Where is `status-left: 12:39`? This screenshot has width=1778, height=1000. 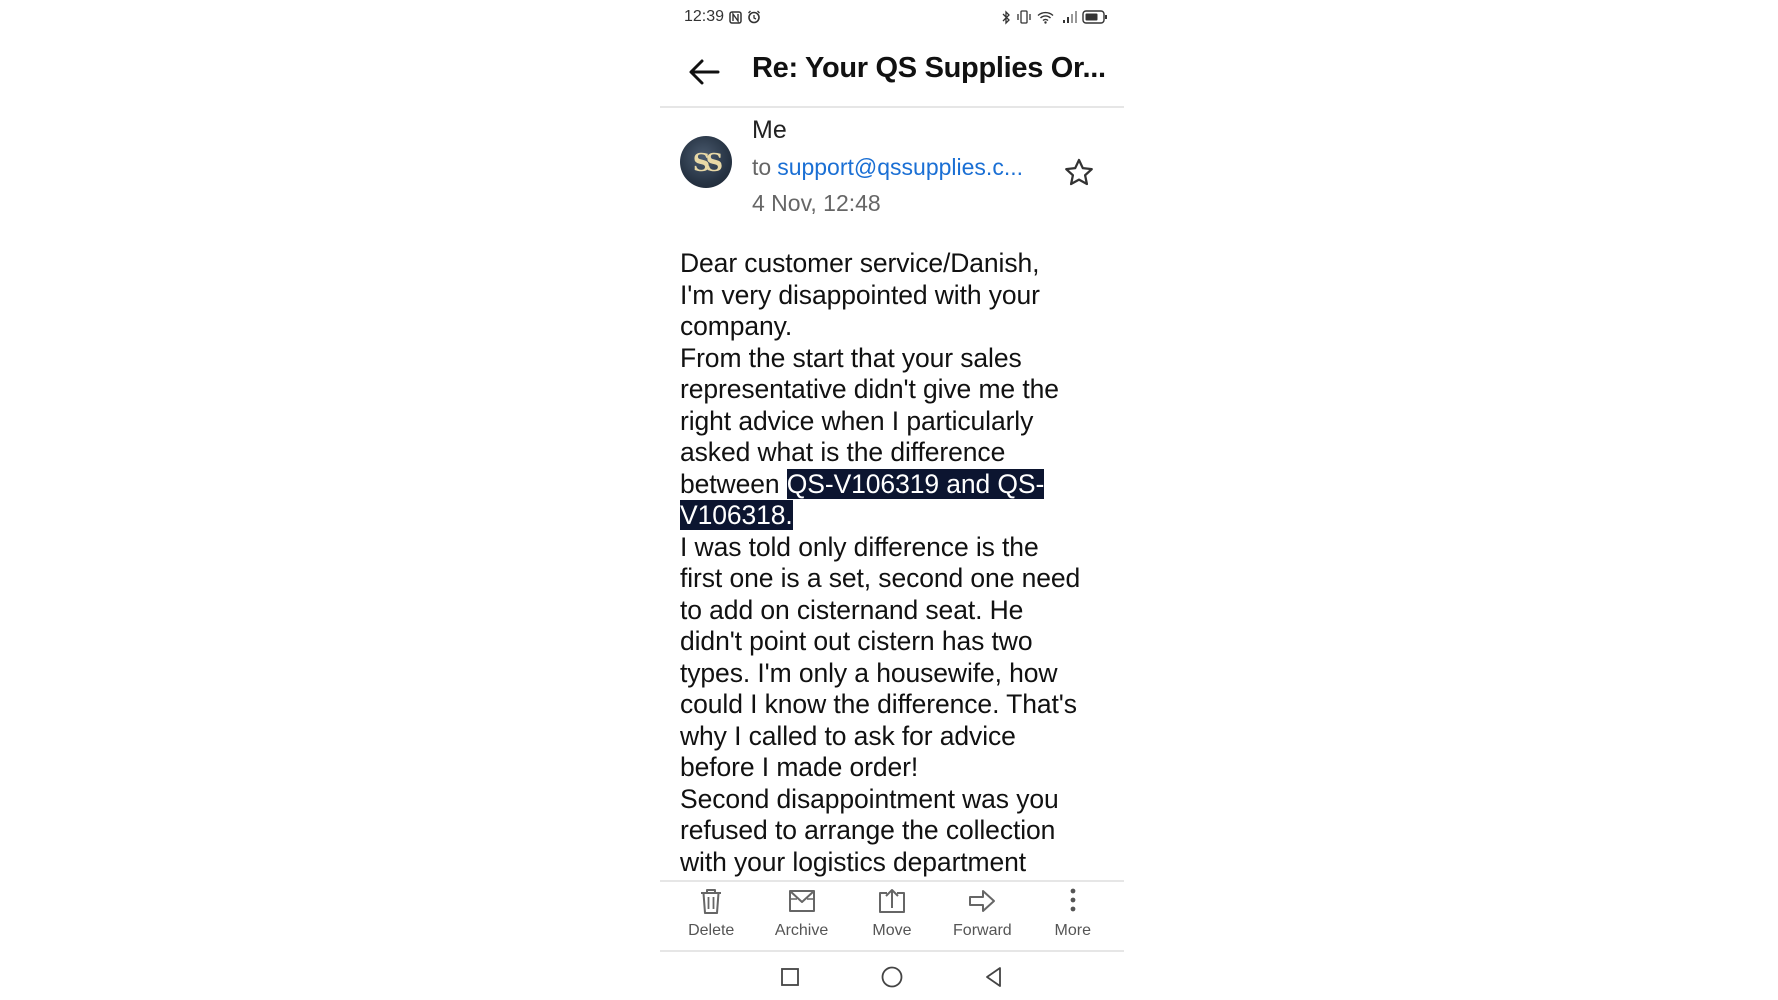
status-left: 12:39 is located at coordinates (722, 17).